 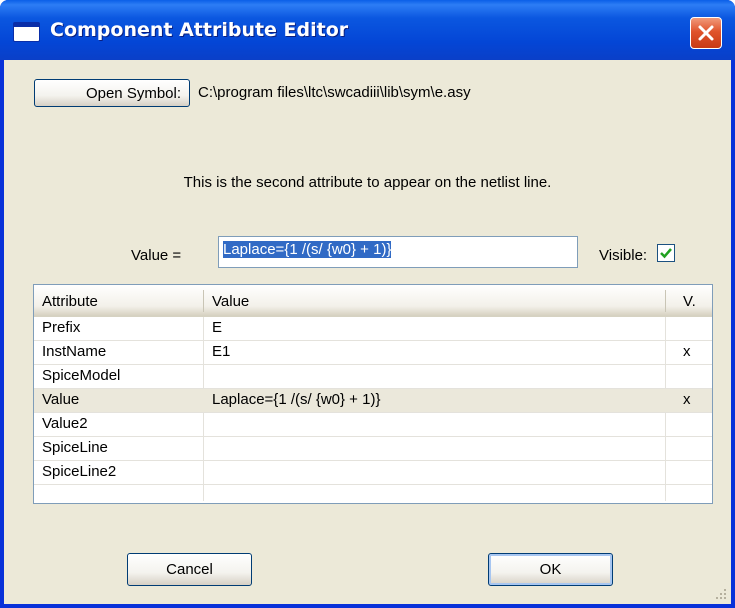 I want to click on close-icon, so click(x=706, y=33).